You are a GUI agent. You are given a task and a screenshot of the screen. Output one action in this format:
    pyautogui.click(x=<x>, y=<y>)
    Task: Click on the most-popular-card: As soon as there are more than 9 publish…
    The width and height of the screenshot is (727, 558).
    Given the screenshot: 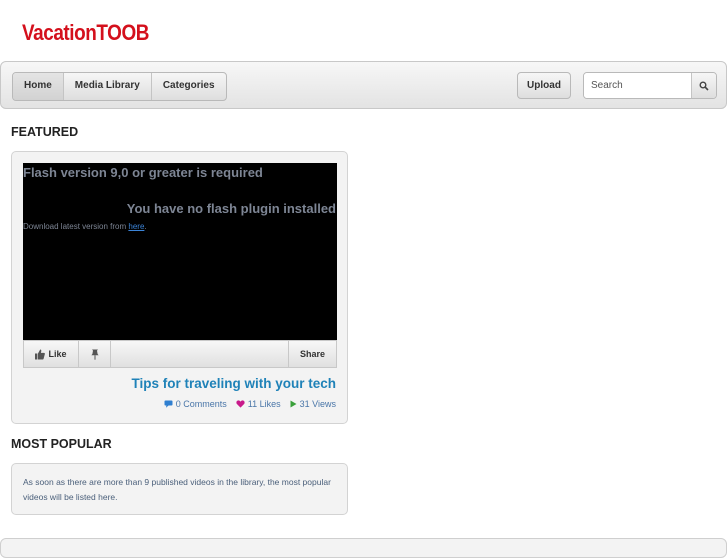 What is the action you would take?
    pyautogui.click(x=179, y=489)
    